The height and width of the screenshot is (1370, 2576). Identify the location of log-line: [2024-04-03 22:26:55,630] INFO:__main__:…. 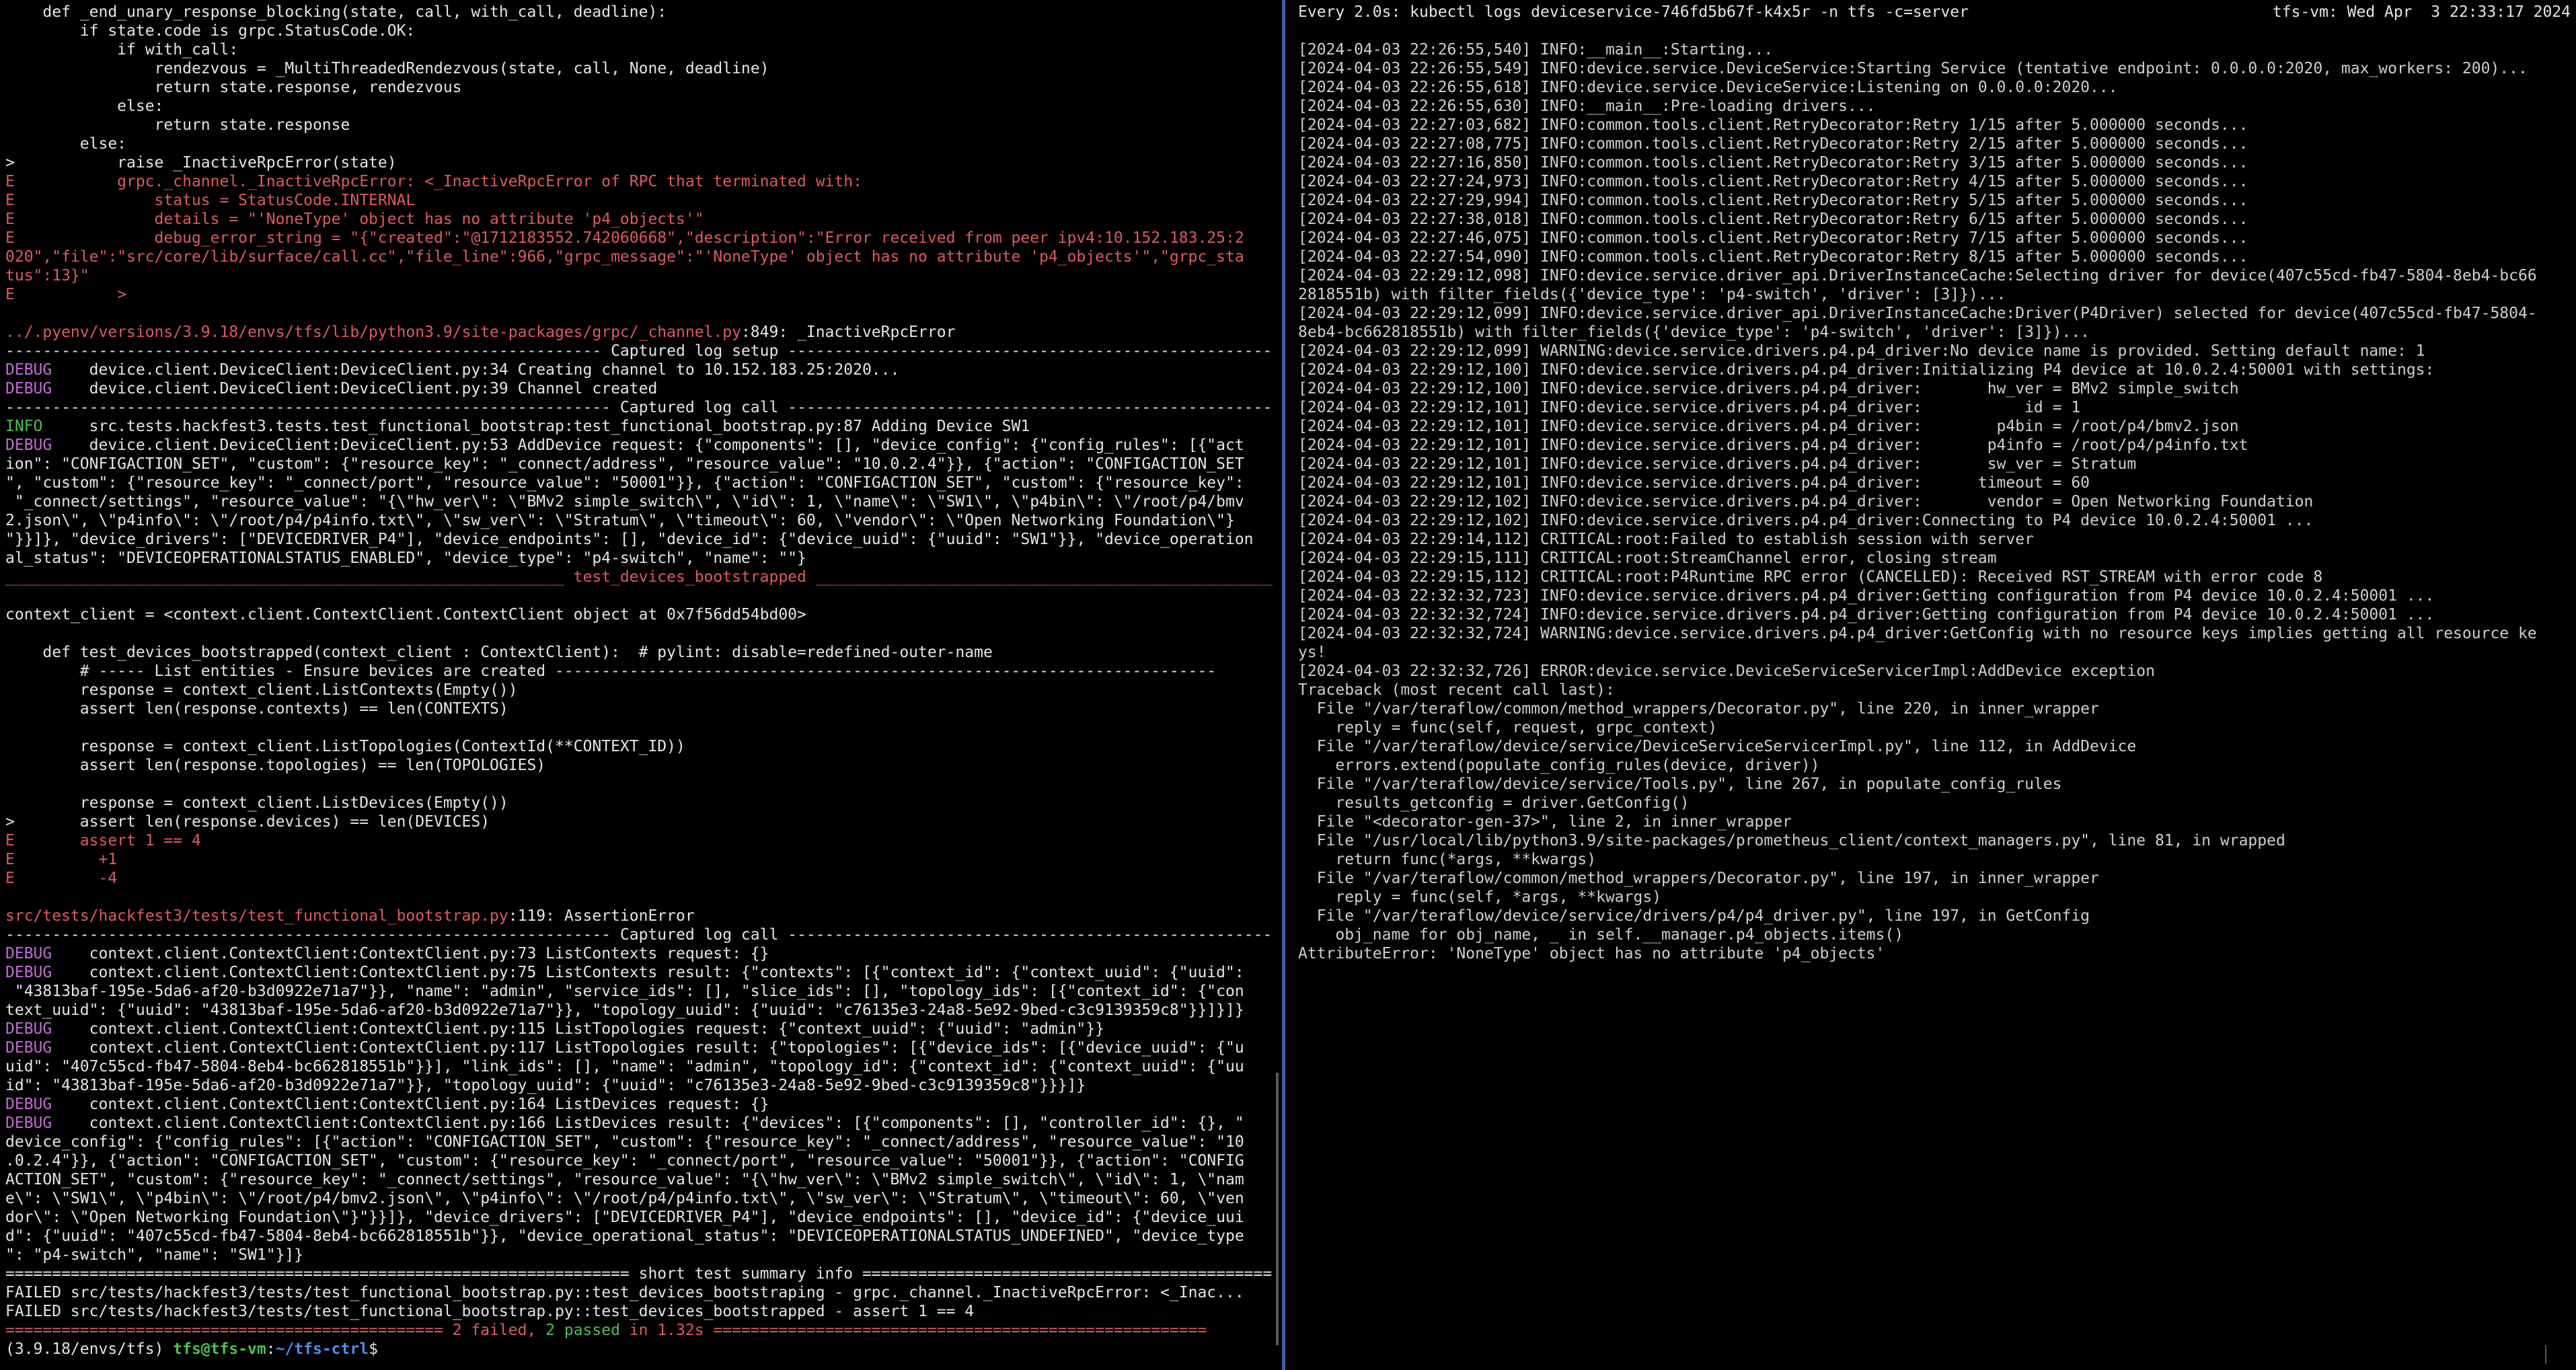
(1587, 107).